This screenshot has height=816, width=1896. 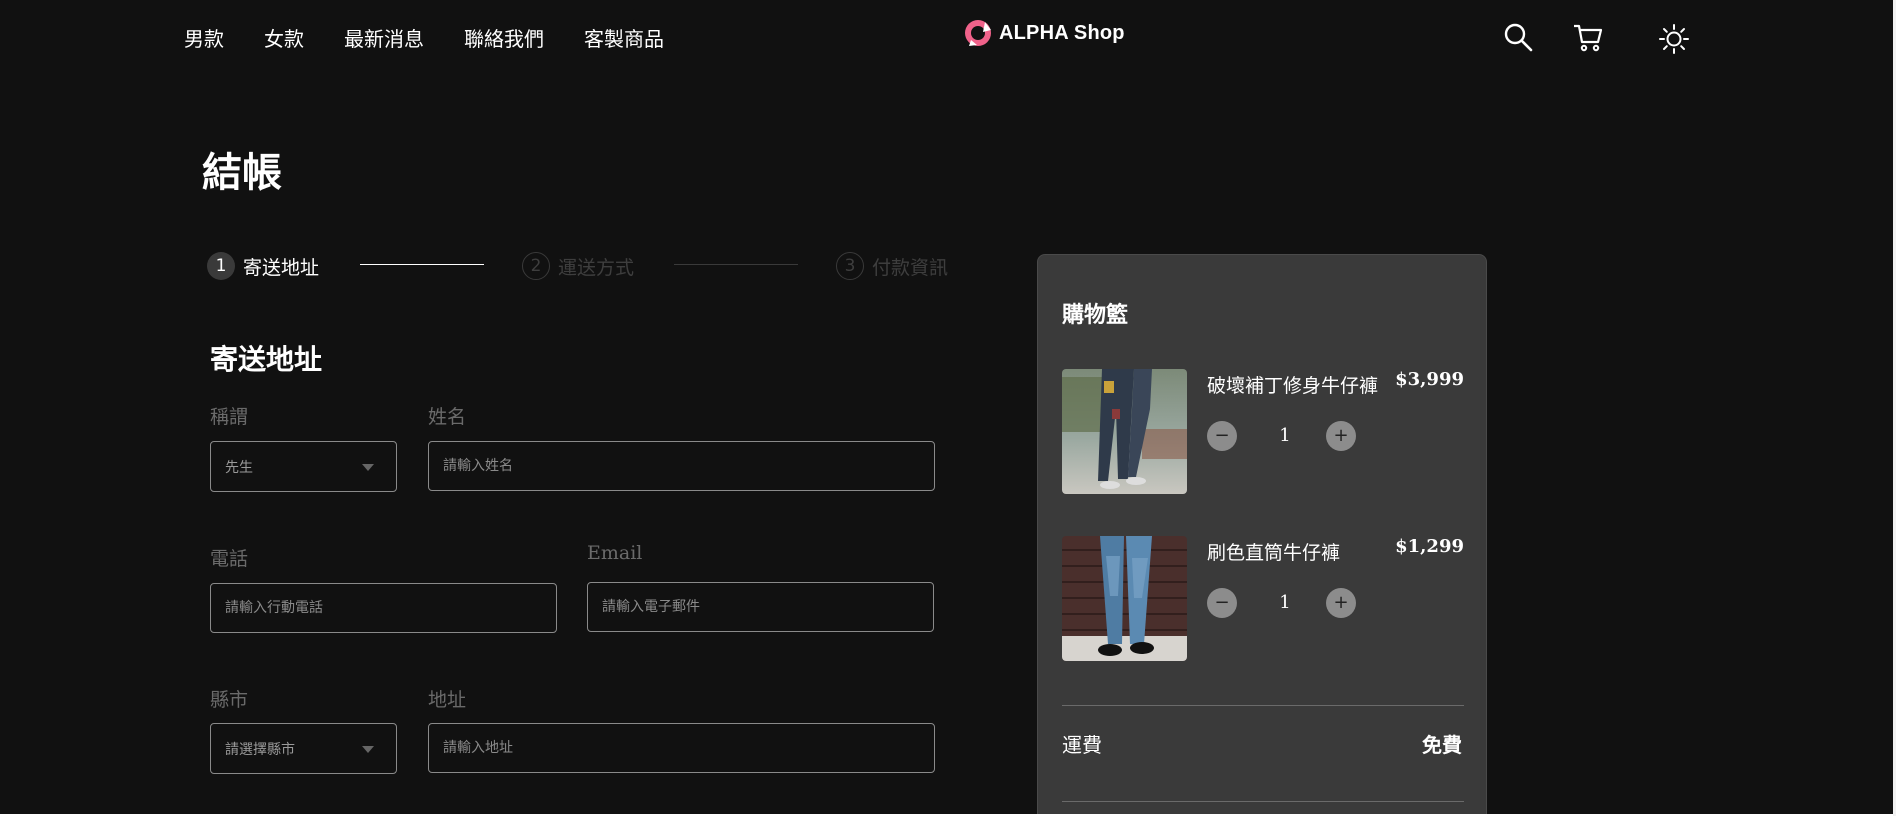 I want to click on city-value: 請選擇縣市, so click(x=260, y=749).